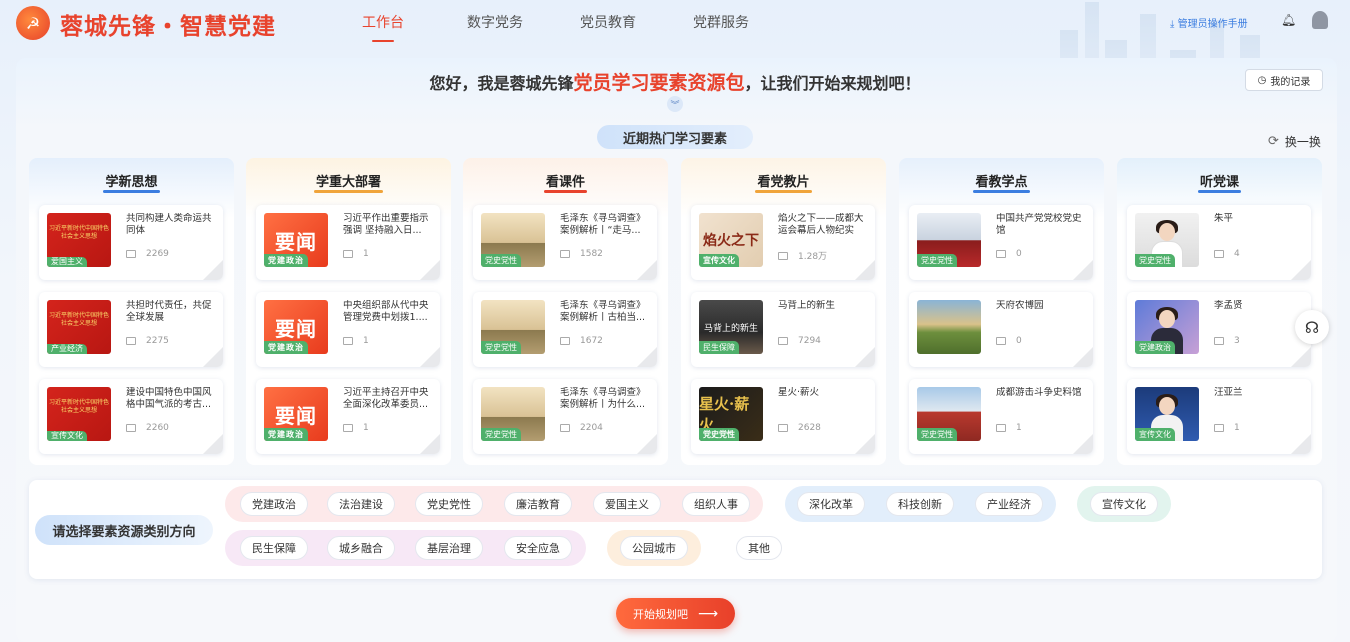 The image size is (1350, 642). What do you see at coordinates (627, 504) in the screenshot?
I see `category-chip: 爱国主义` at bounding box center [627, 504].